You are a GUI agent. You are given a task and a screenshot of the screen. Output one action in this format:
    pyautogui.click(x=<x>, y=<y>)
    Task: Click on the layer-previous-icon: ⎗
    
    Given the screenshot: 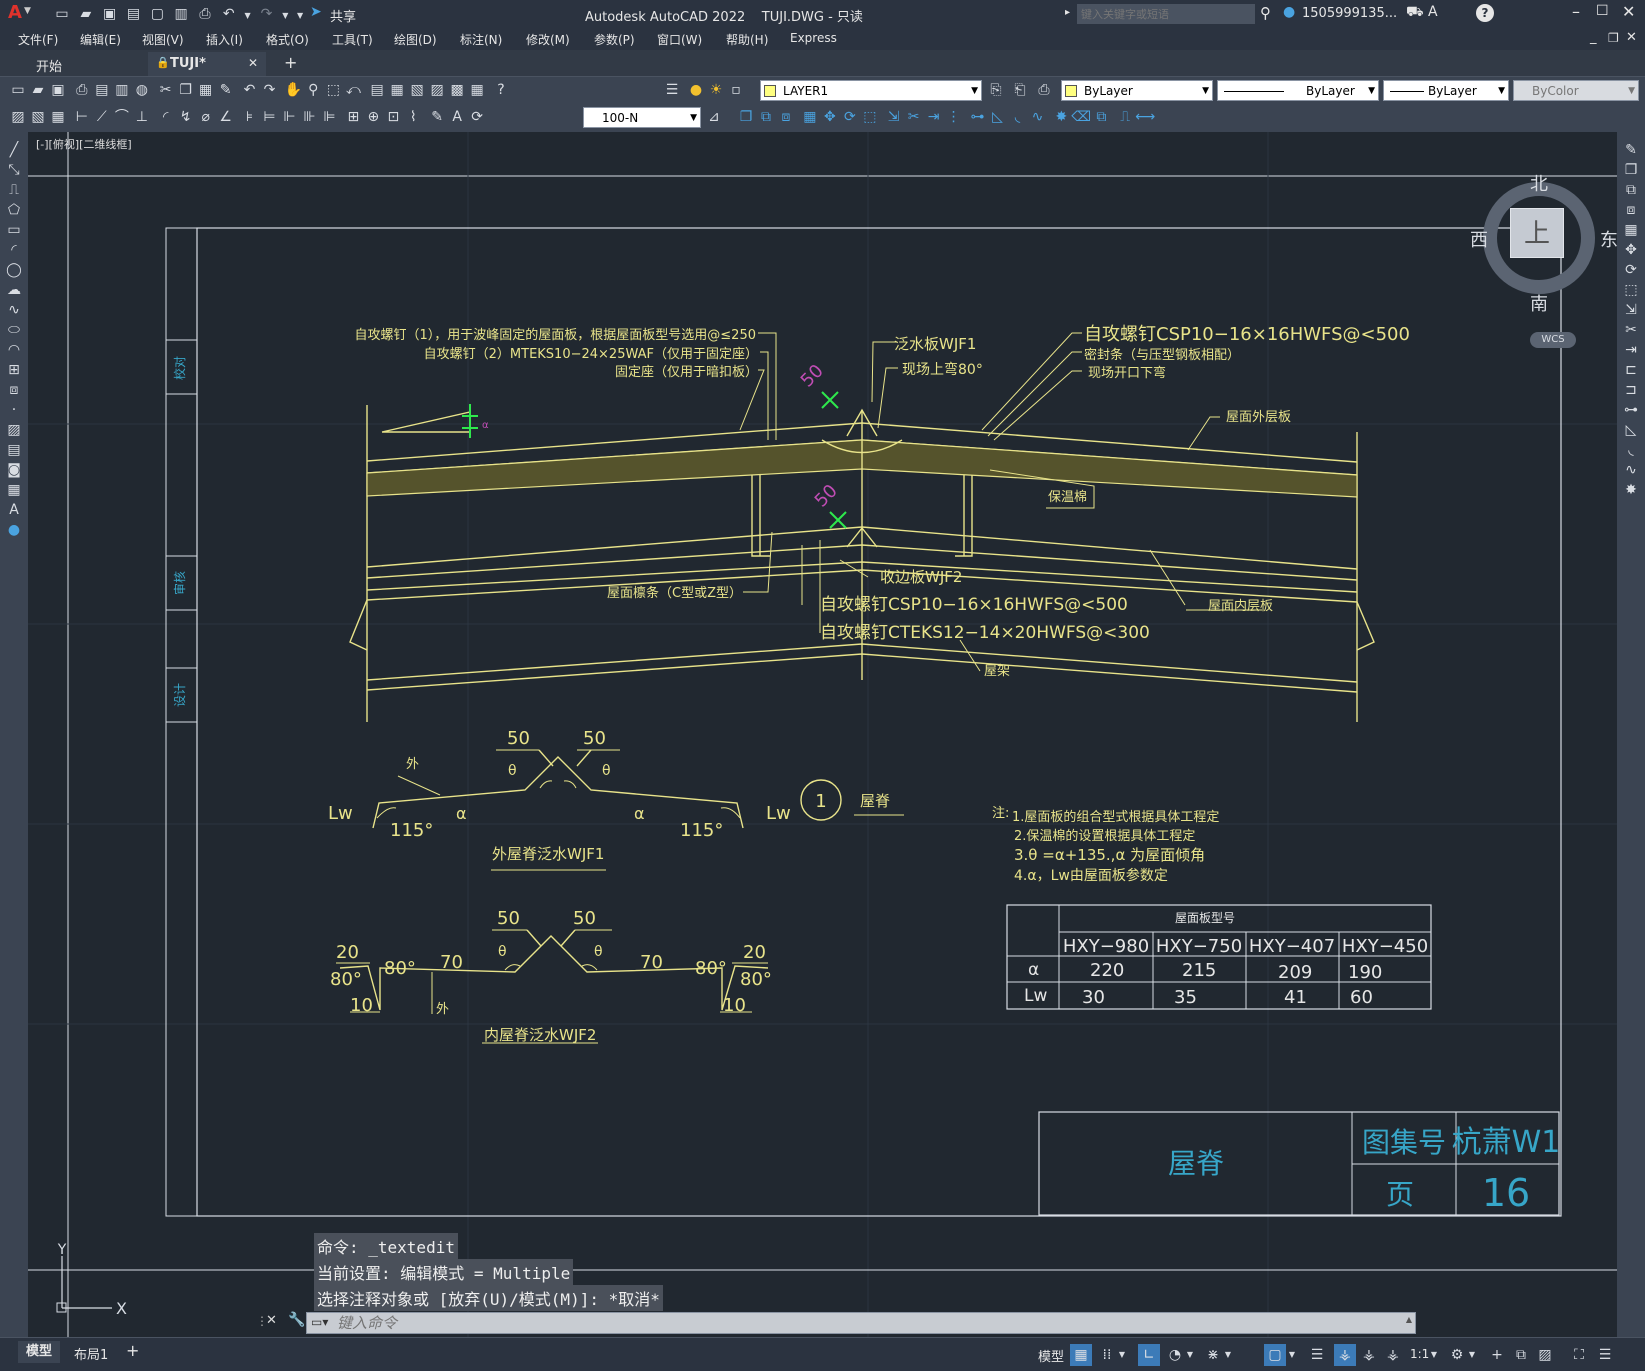 What is the action you would take?
    pyautogui.click(x=1020, y=90)
    